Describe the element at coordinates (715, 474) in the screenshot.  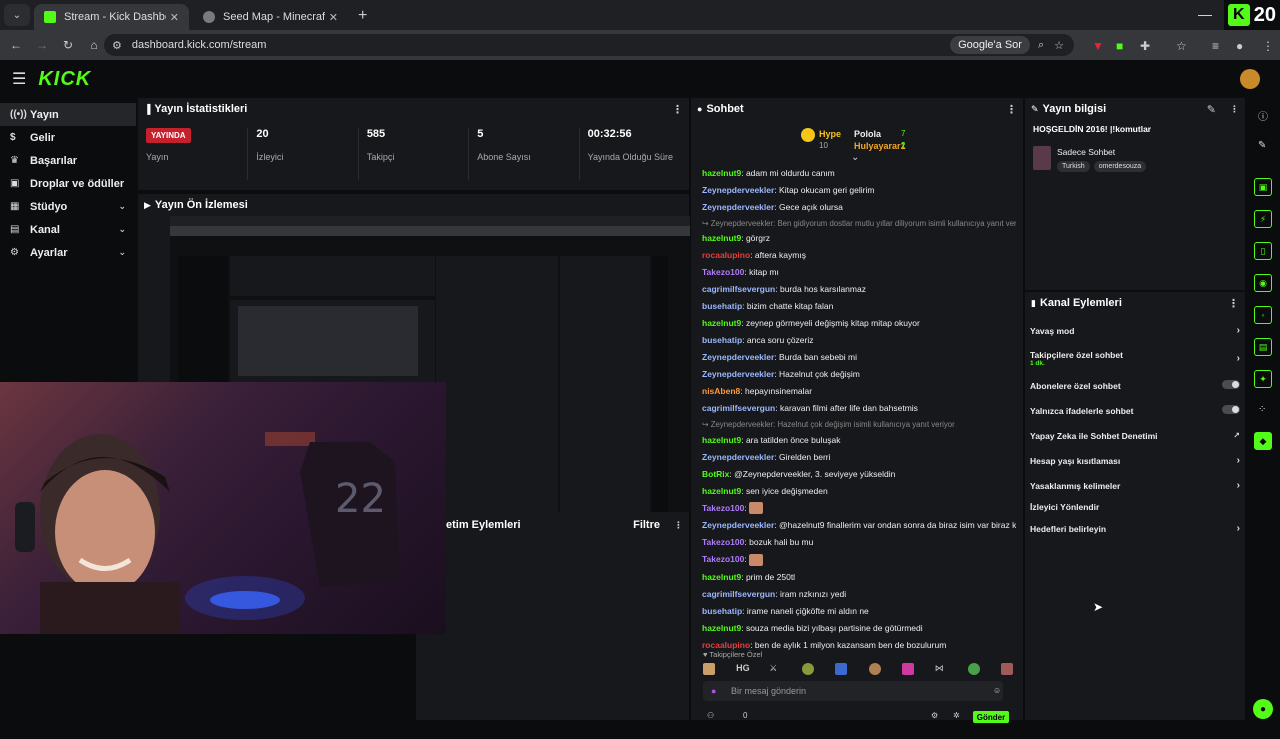
I see `chat-username: BotRix` at that location.